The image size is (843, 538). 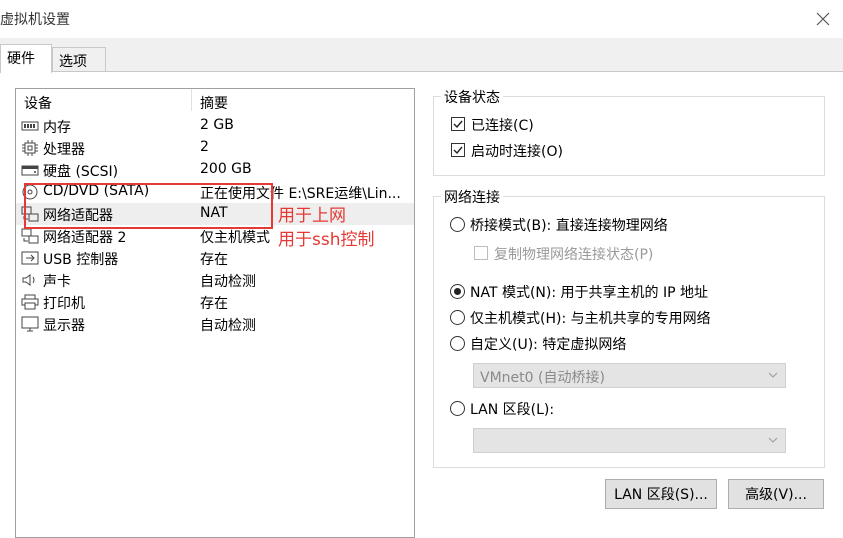 What do you see at coordinates (312, 216) in the screenshot?
I see `annotation-internet: 用于上网` at bounding box center [312, 216].